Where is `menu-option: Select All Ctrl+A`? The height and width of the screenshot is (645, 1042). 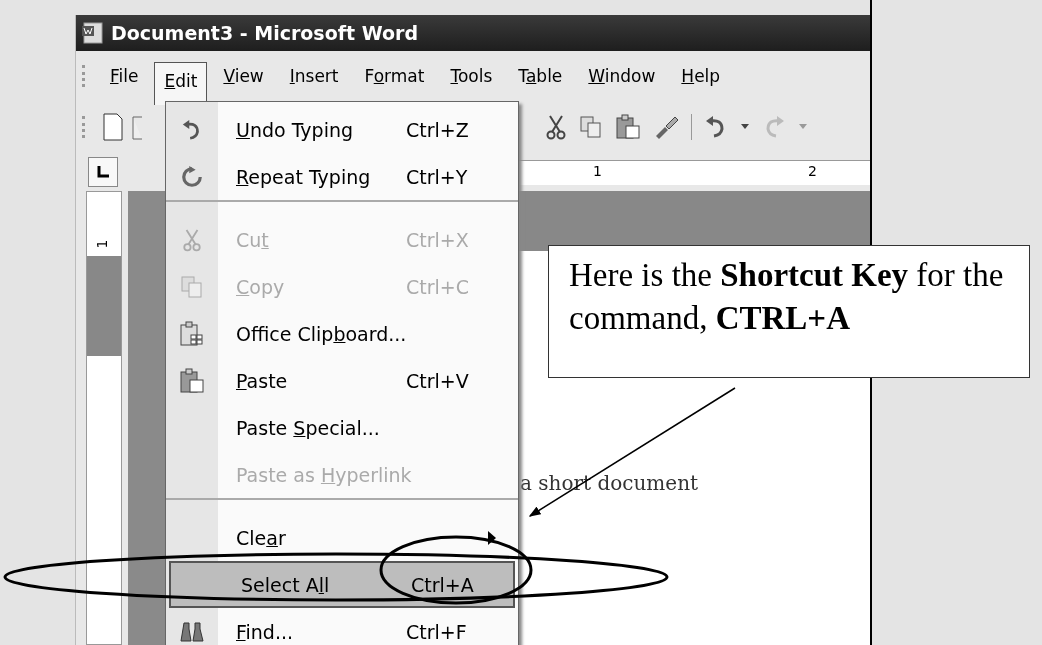
menu-option: Select All Ctrl+A is located at coordinates (342, 584).